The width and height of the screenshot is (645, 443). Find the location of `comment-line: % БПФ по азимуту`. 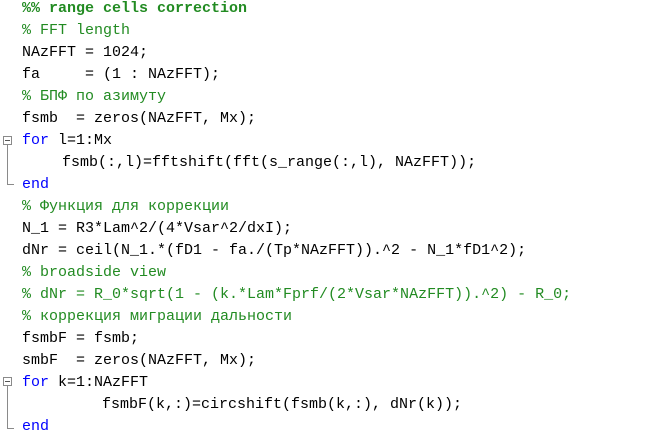

comment-line: % БПФ по азимуту is located at coordinates (94, 96).